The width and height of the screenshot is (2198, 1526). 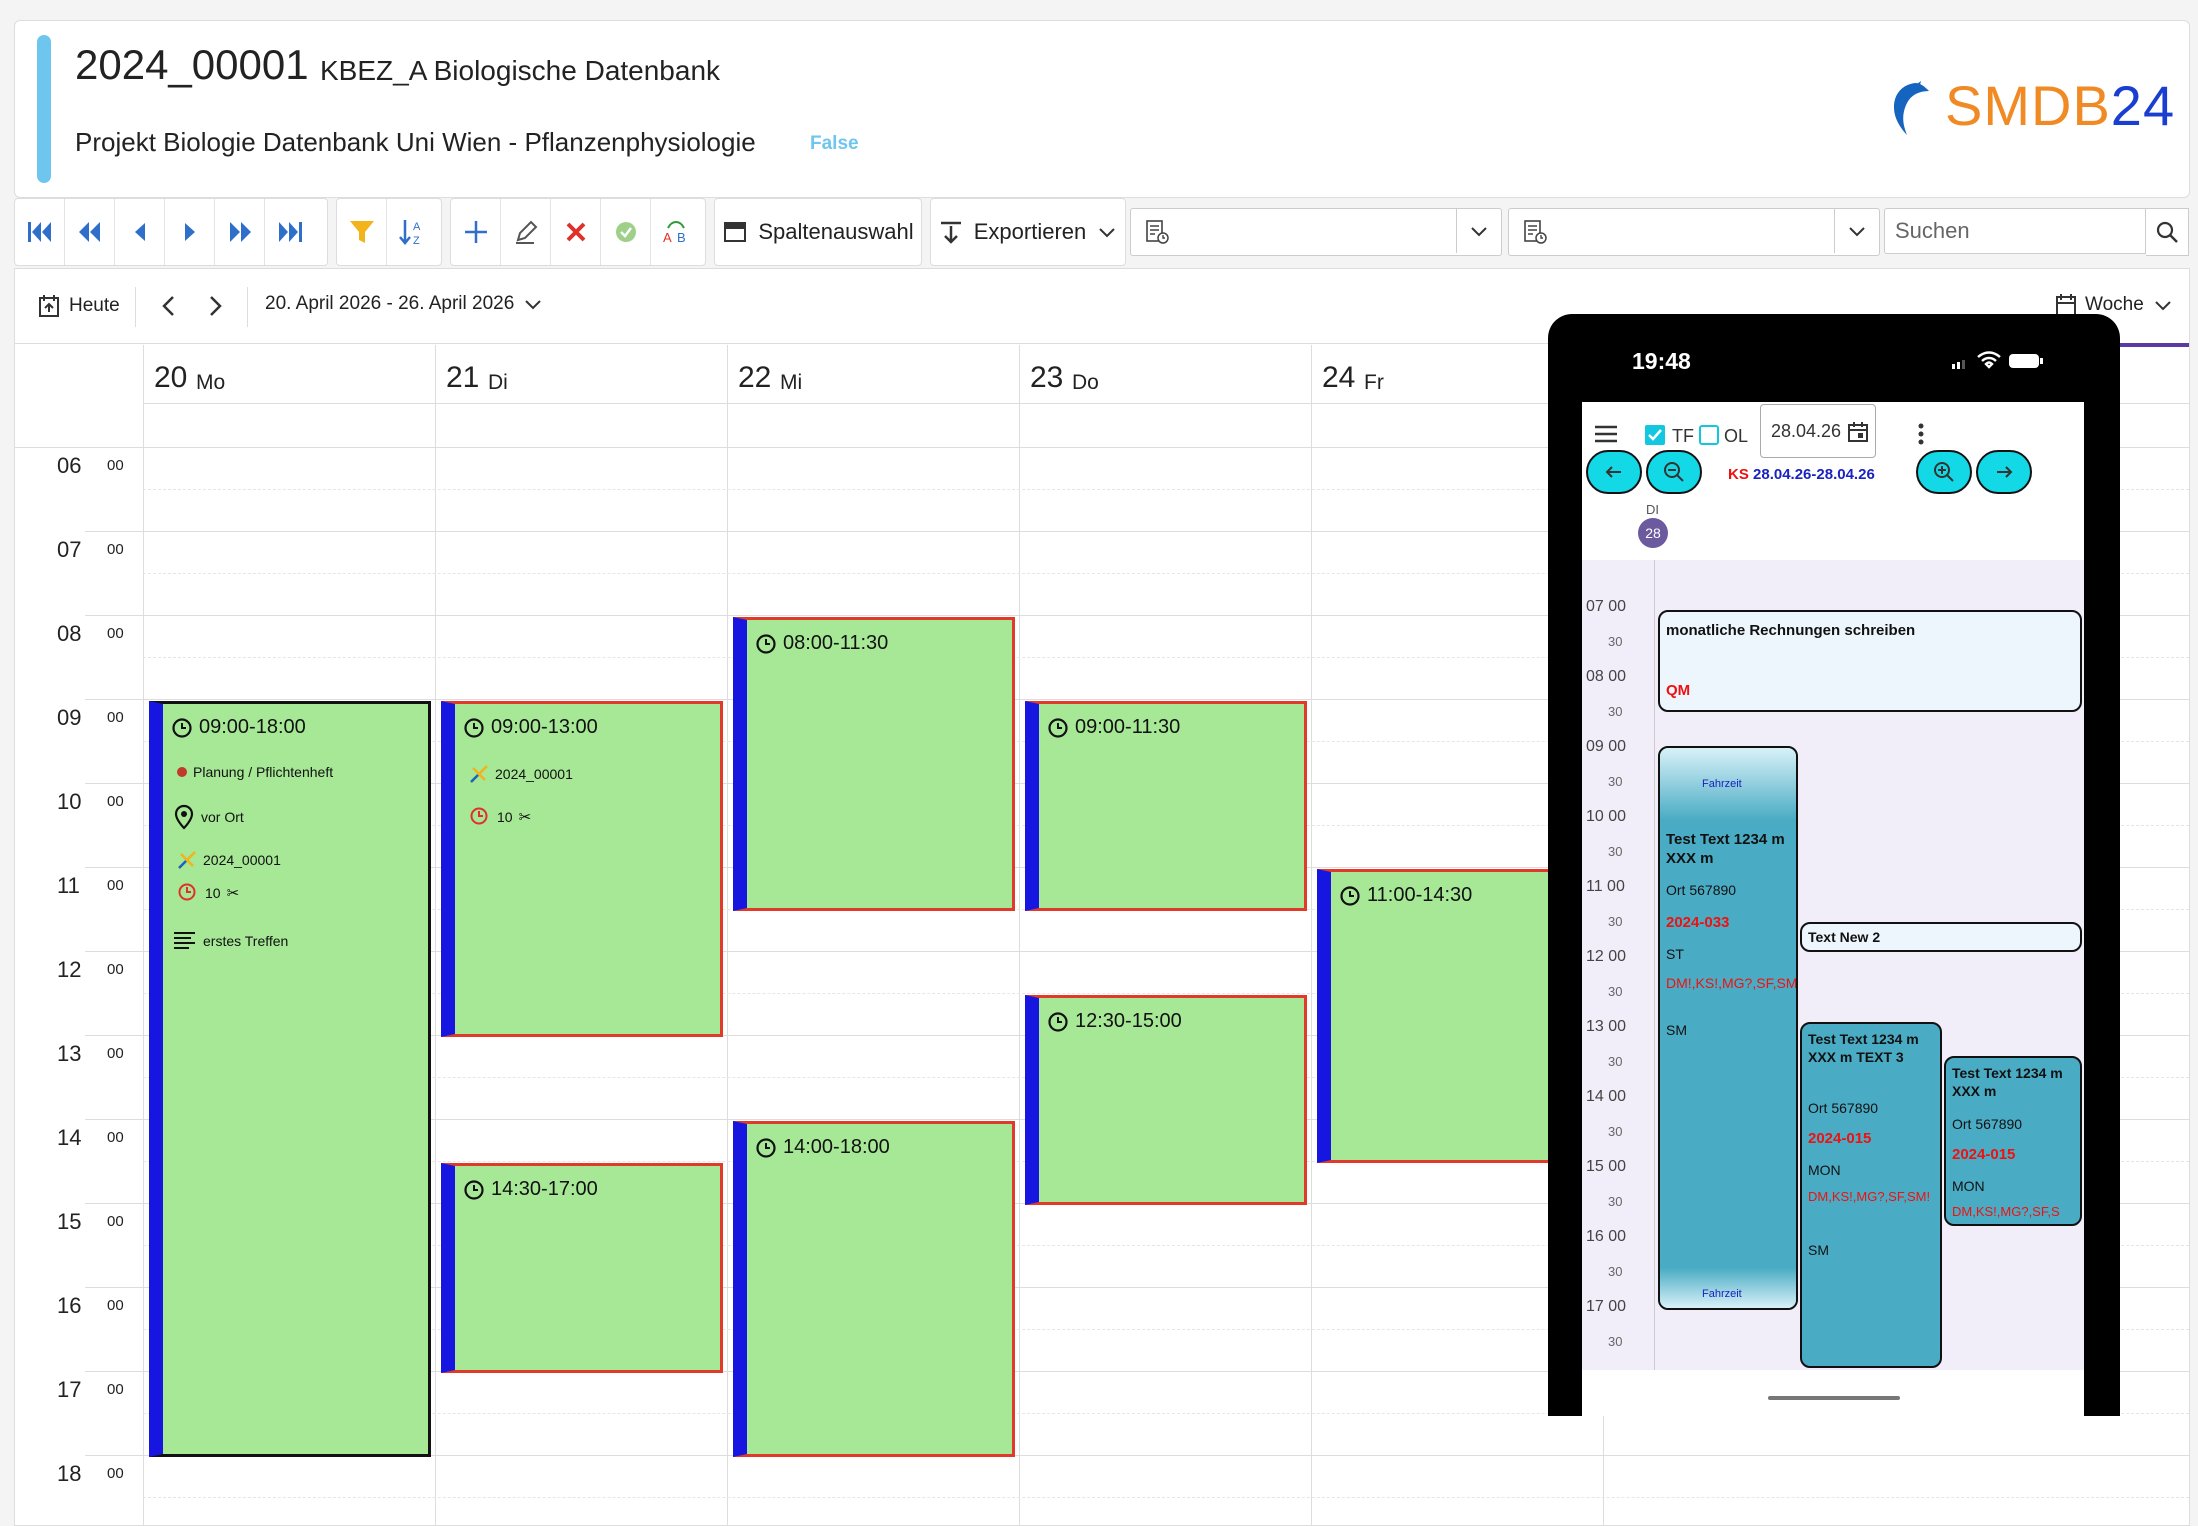 What do you see at coordinates (1654, 965) in the screenshot?
I see `phone-grid-line` at bounding box center [1654, 965].